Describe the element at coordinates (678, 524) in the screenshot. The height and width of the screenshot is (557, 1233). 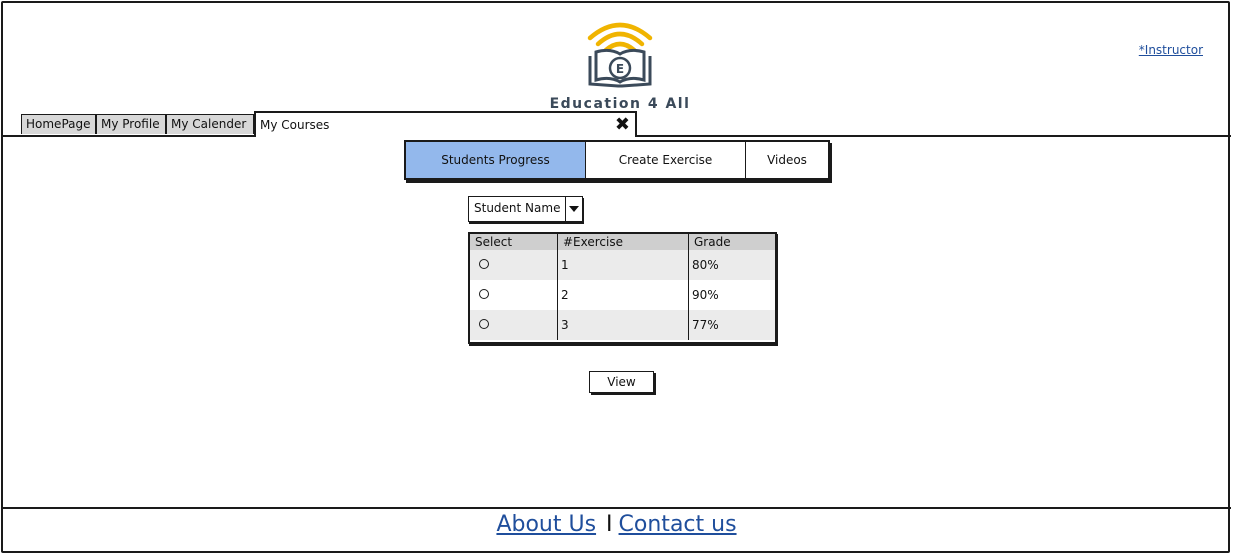
I see `contact-us-link: Contact us` at that location.